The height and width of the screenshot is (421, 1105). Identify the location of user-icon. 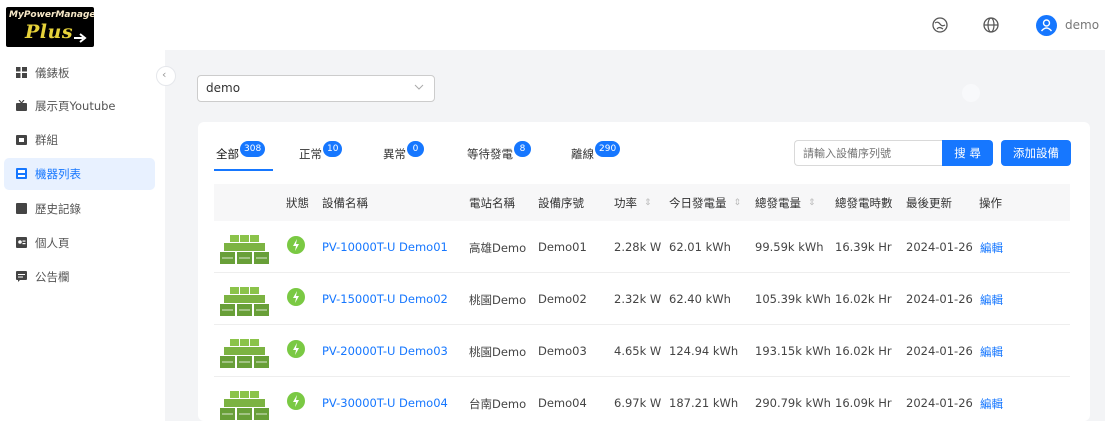
(1046, 25).